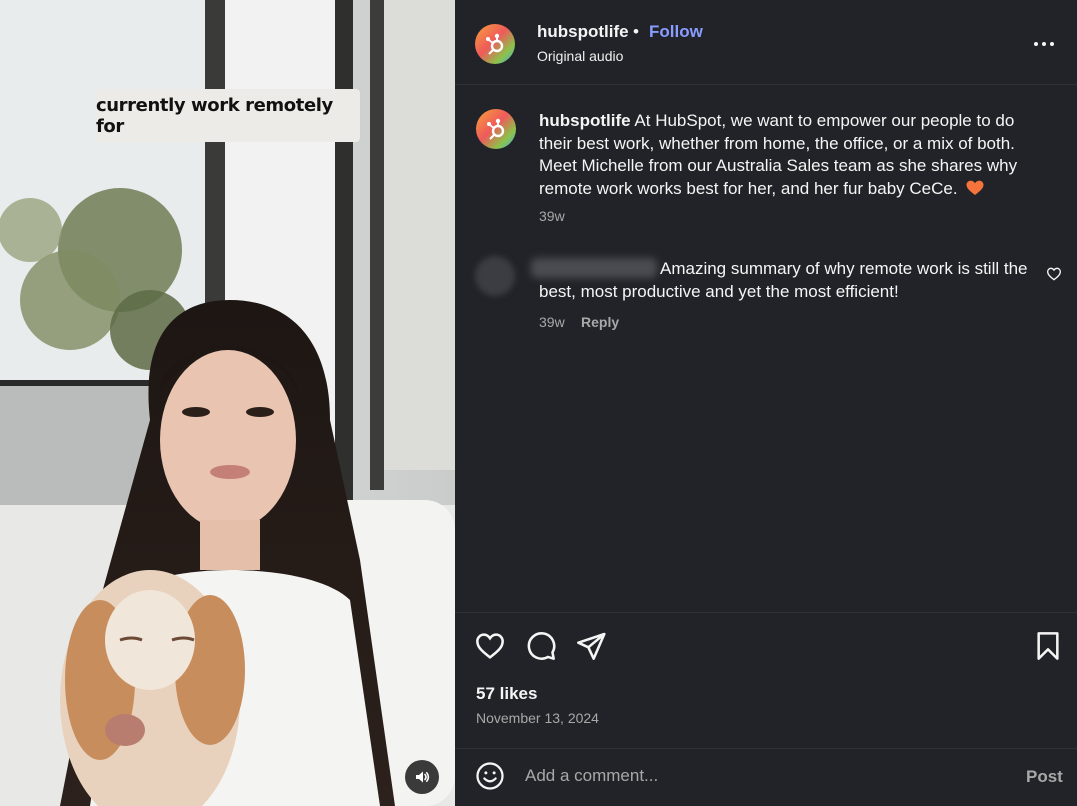  Describe the element at coordinates (537, 718) in the screenshot. I see `post-date: November 13, 2024` at that location.